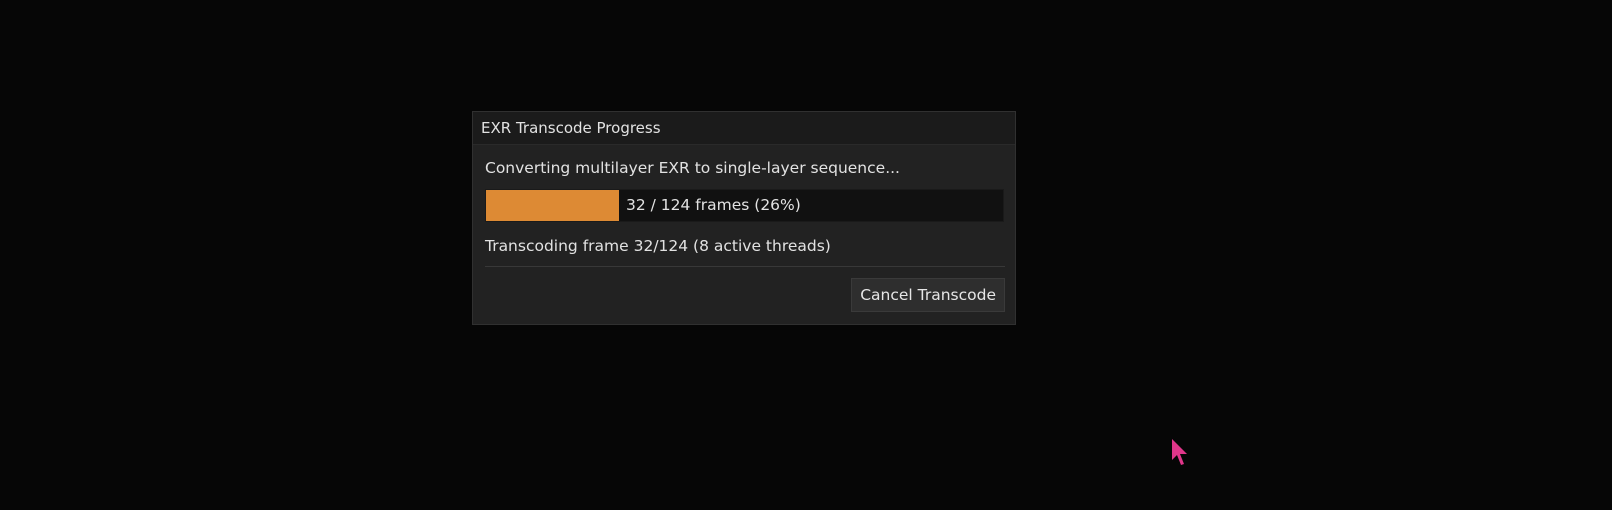 Image resolution: width=1612 pixels, height=510 pixels. I want to click on dialog-title: EXR Transcode Progress, so click(571, 128).